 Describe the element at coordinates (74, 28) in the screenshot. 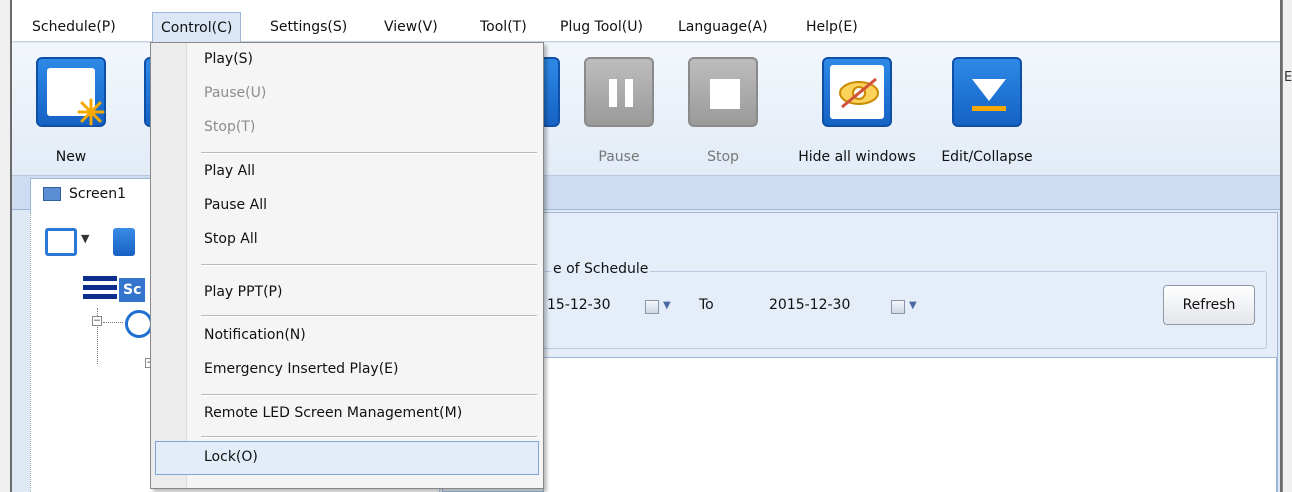

I see `menu-schedule: Schedule(P)` at that location.